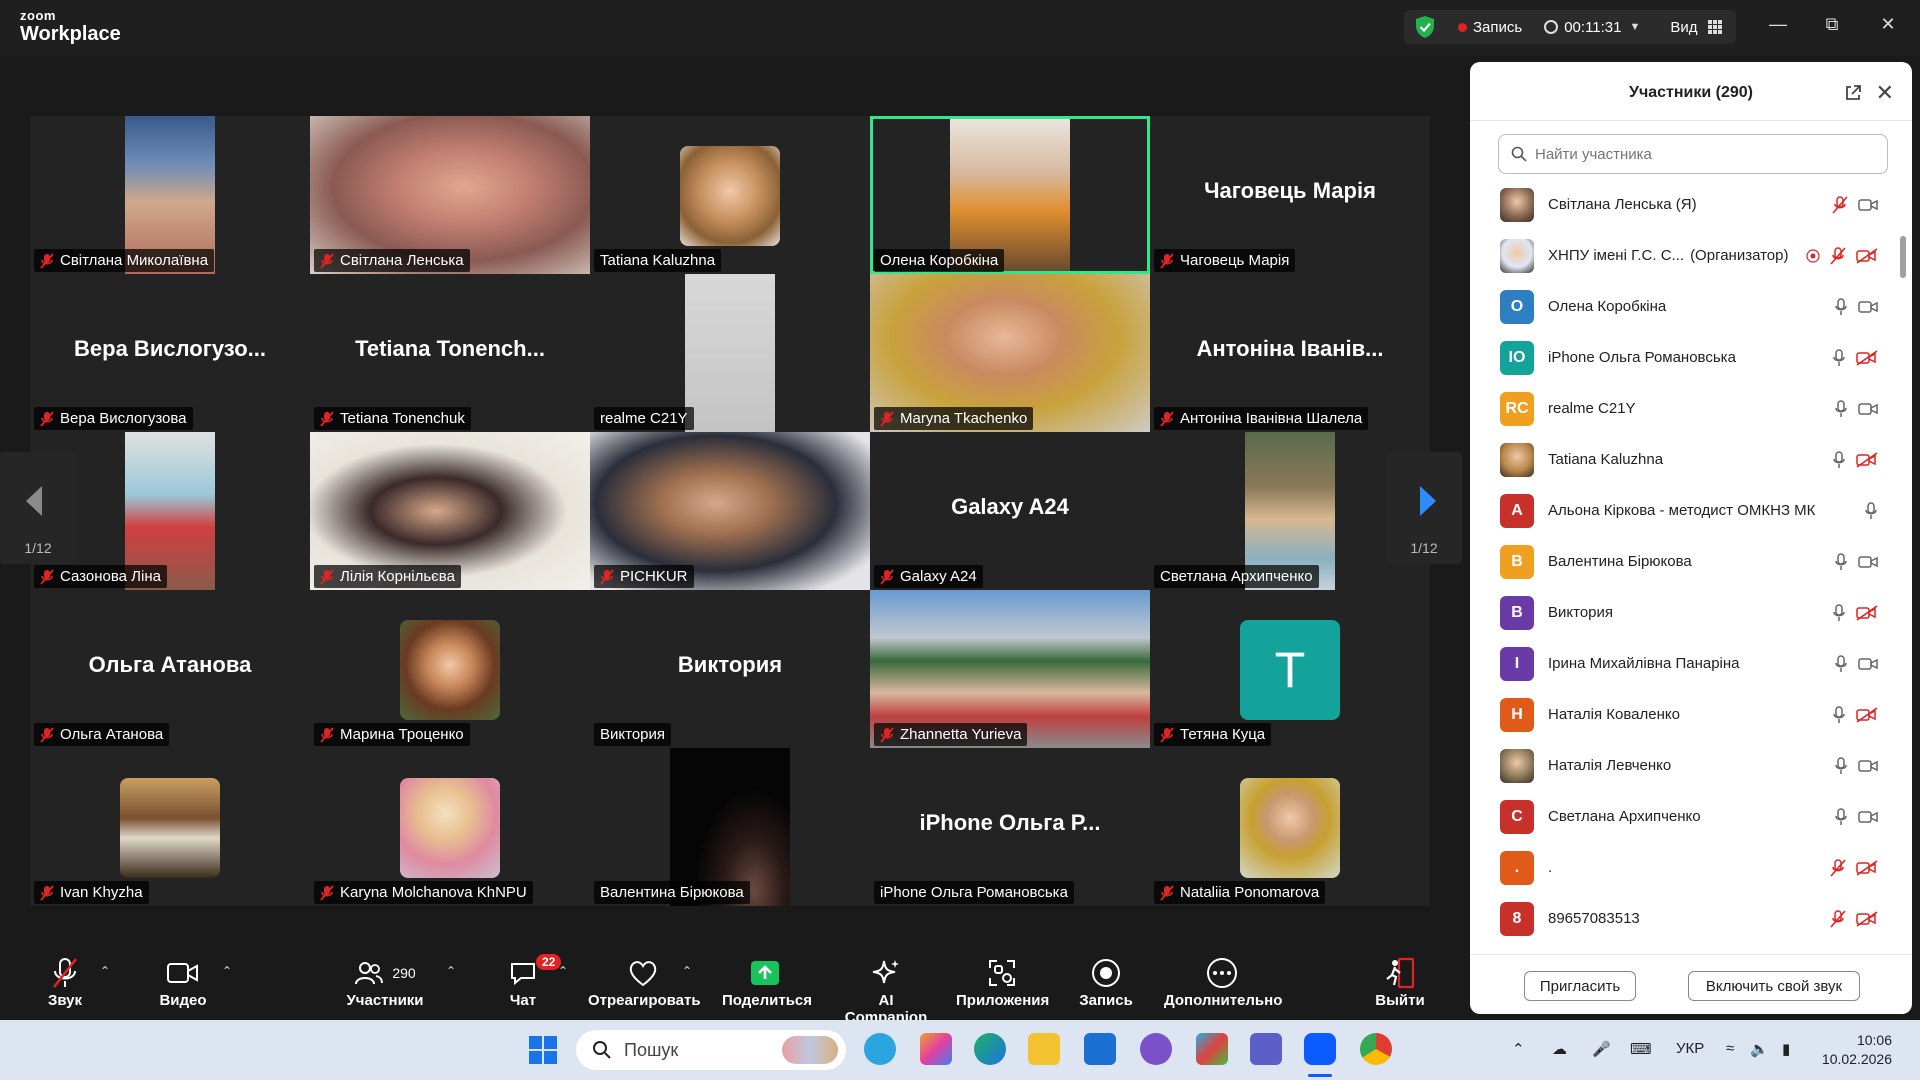 Image resolution: width=1920 pixels, height=1080 pixels. What do you see at coordinates (1400, 981) in the screenshot?
I see `leave-button: Выйти` at bounding box center [1400, 981].